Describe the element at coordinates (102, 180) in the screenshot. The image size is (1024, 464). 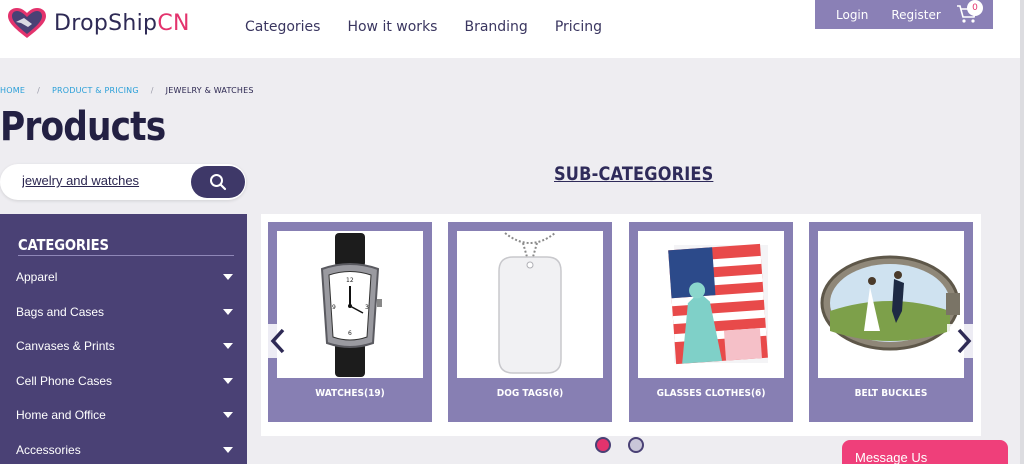
I see `search-input` at that location.